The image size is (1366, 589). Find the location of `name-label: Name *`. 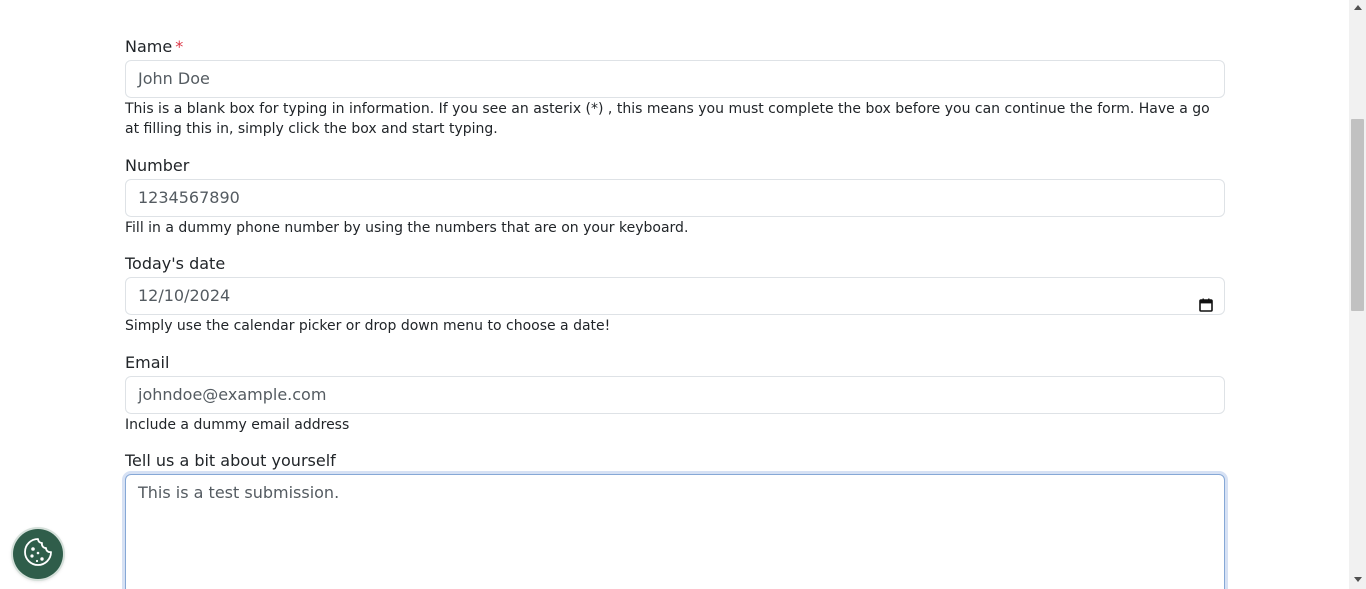

name-label: Name * is located at coordinates (675, 47).